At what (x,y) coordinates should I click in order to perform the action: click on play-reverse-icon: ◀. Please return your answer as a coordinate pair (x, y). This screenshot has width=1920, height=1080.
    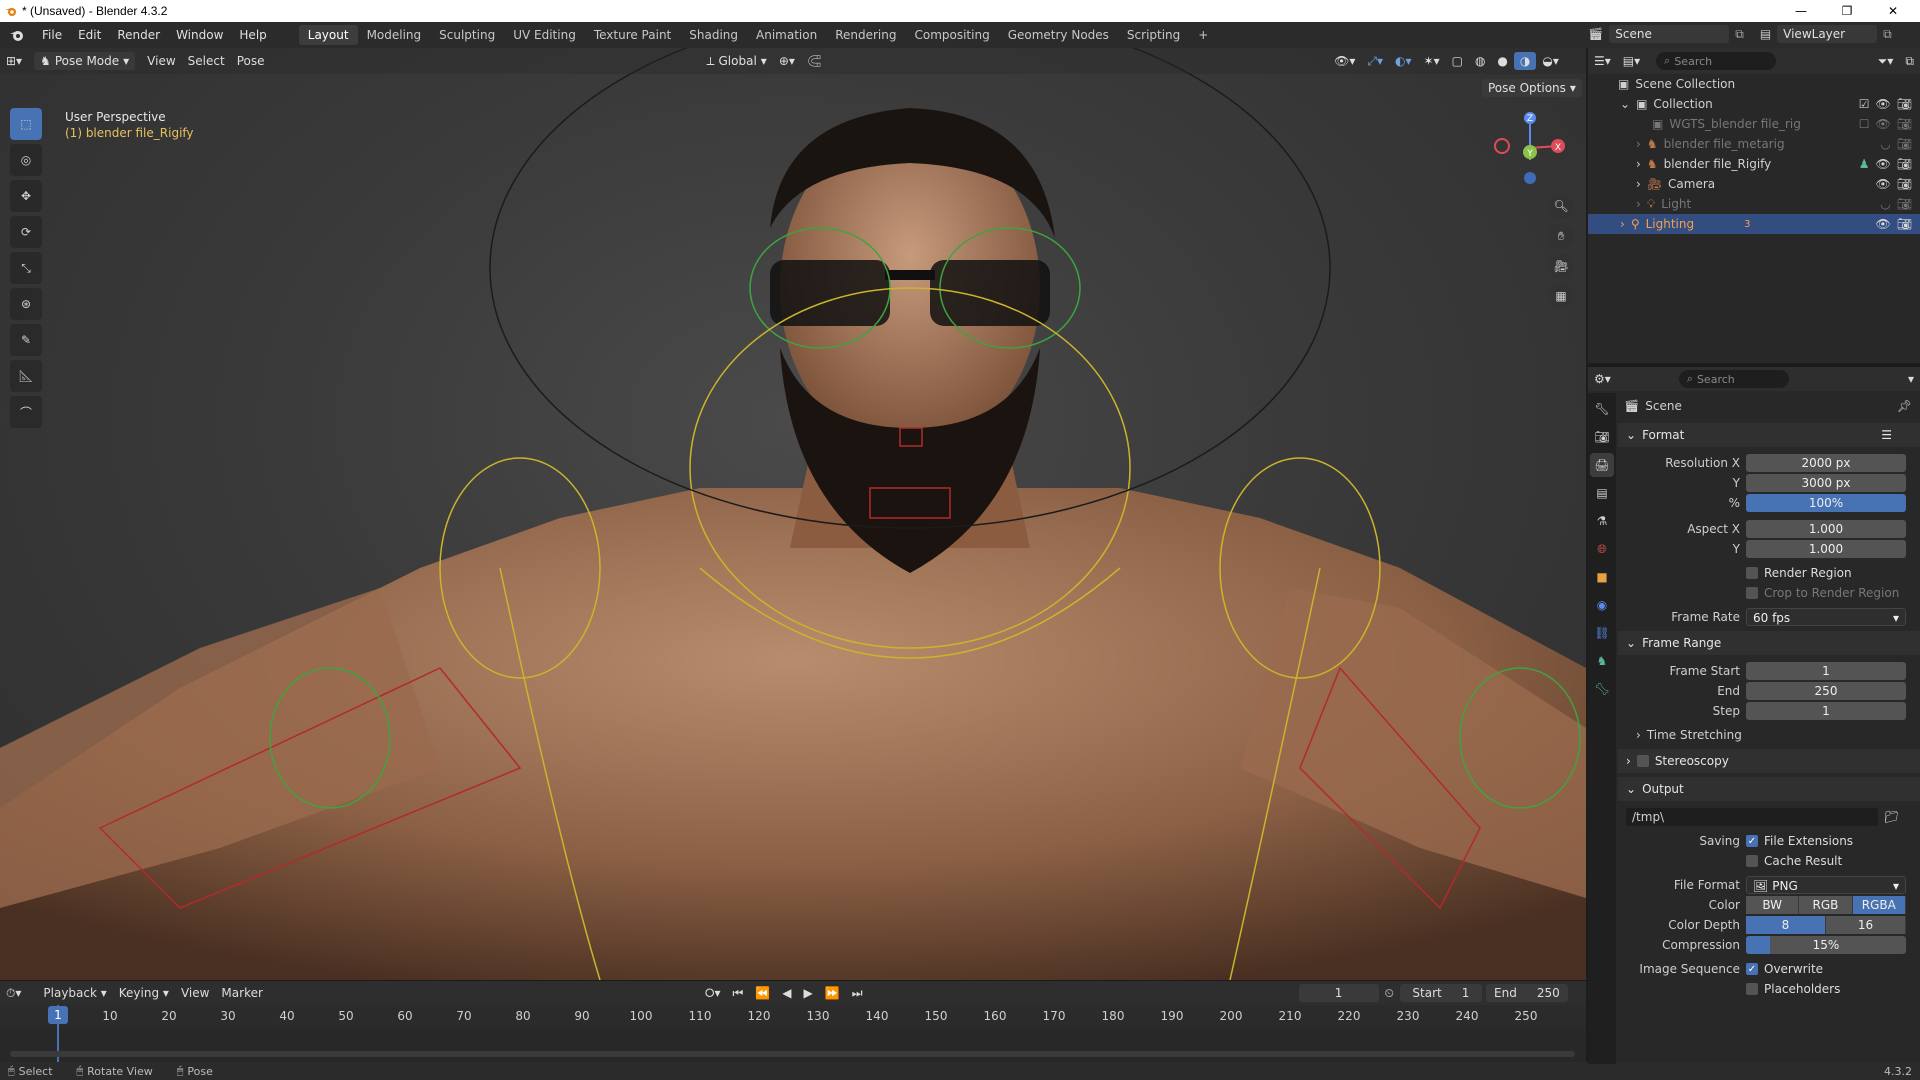
    Looking at the image, I should click on (786, 993).